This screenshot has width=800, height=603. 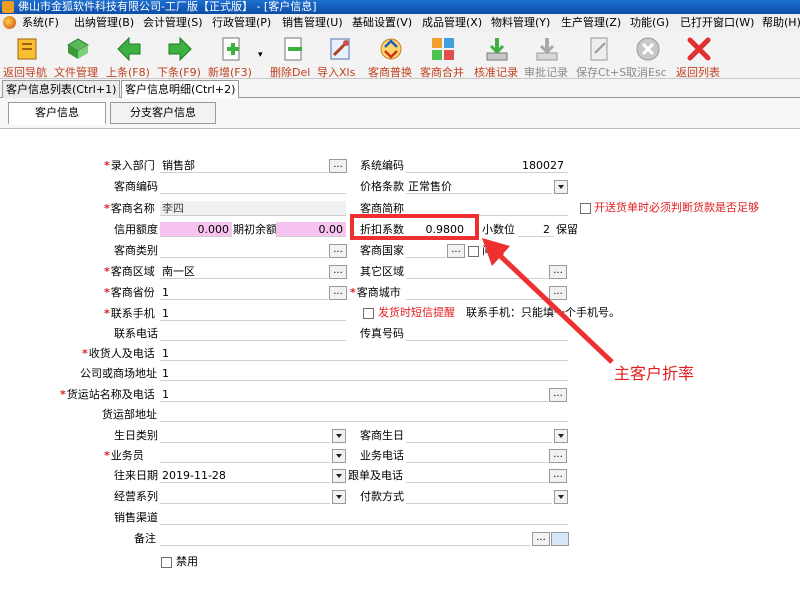 What do you see at coordinates (585, 208) in the screenshot?
I see `check-payment-checkbox` at bounding box center [585, 208].